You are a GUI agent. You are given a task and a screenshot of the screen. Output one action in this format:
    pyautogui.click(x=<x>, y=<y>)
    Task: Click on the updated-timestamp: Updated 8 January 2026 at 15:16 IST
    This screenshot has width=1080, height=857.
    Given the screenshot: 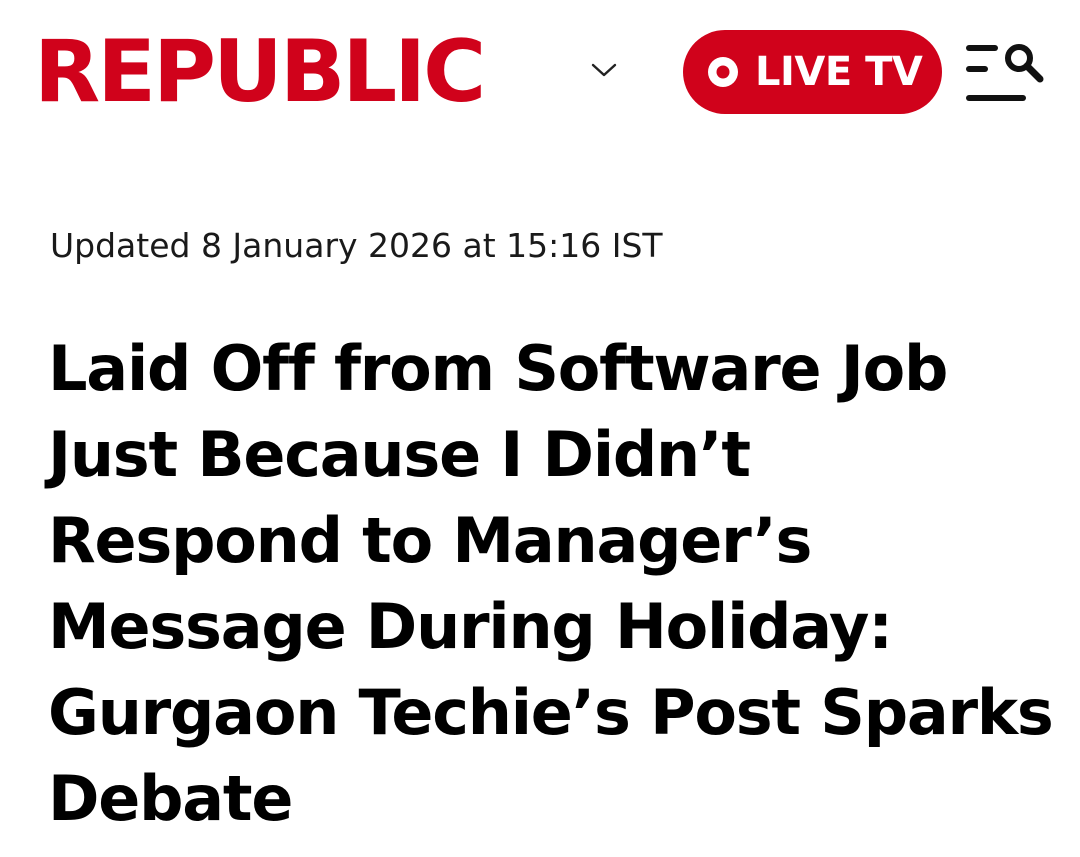 What is the action you would take?
    pyautogui.click(x=356, y=245)
    